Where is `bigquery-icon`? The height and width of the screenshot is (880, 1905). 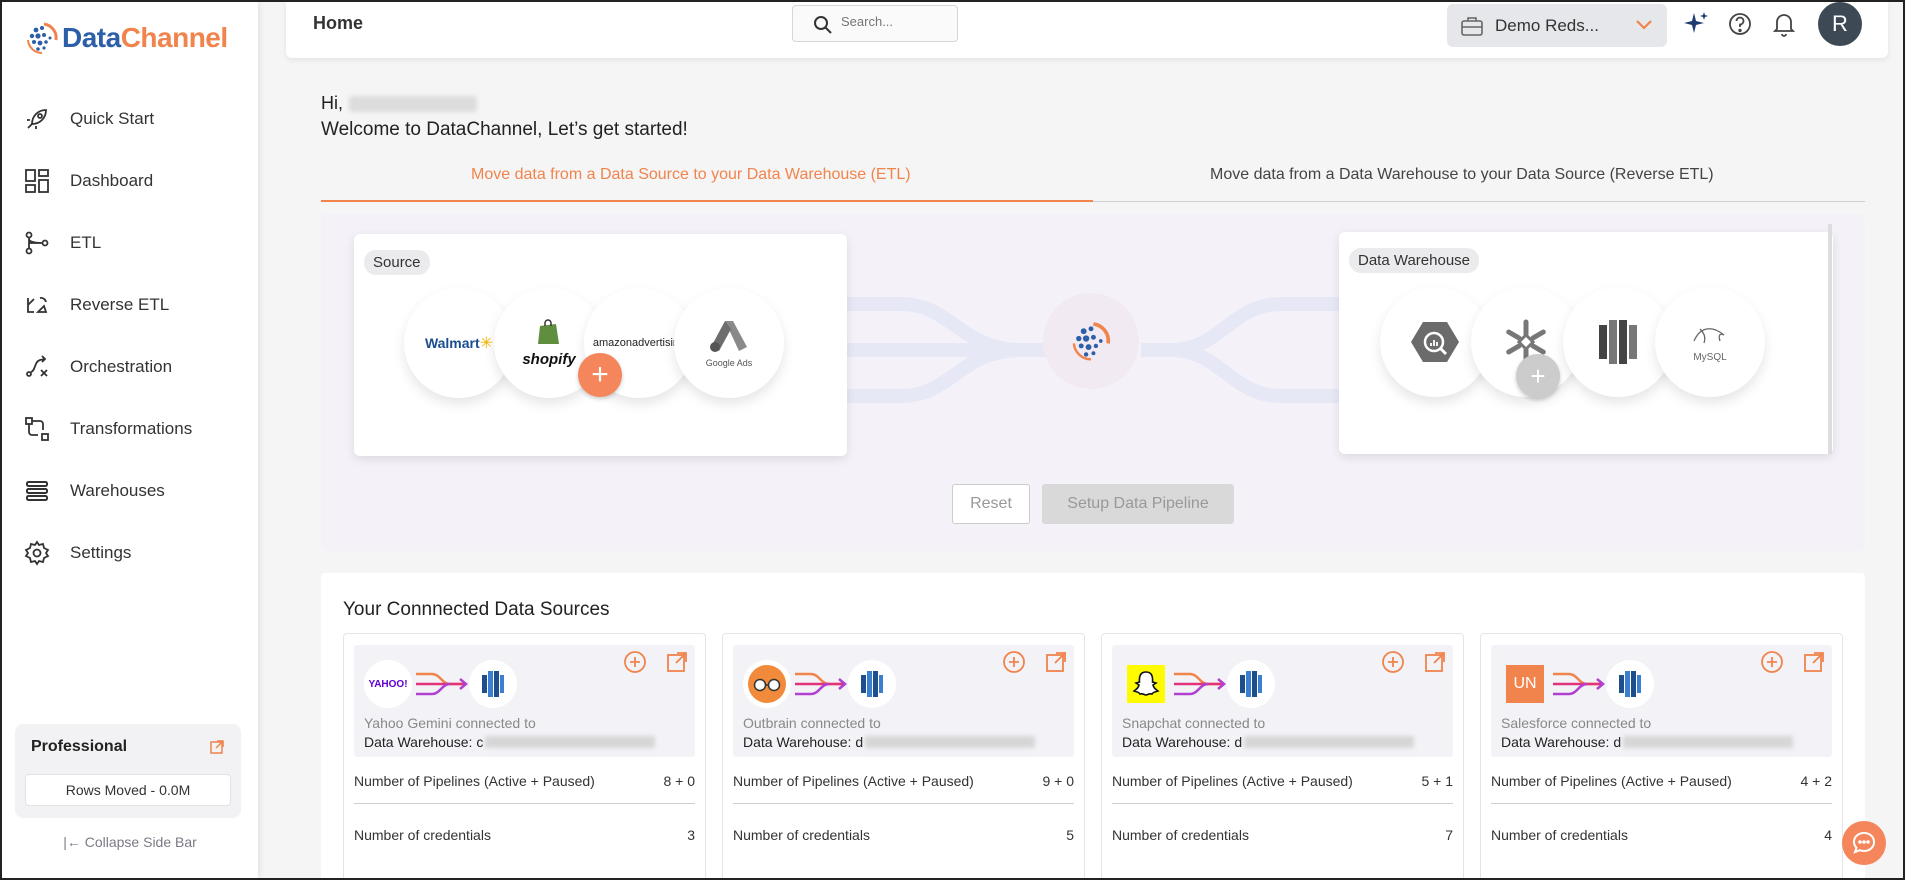
bigquery-icon is located at coordinates (1435, 342).